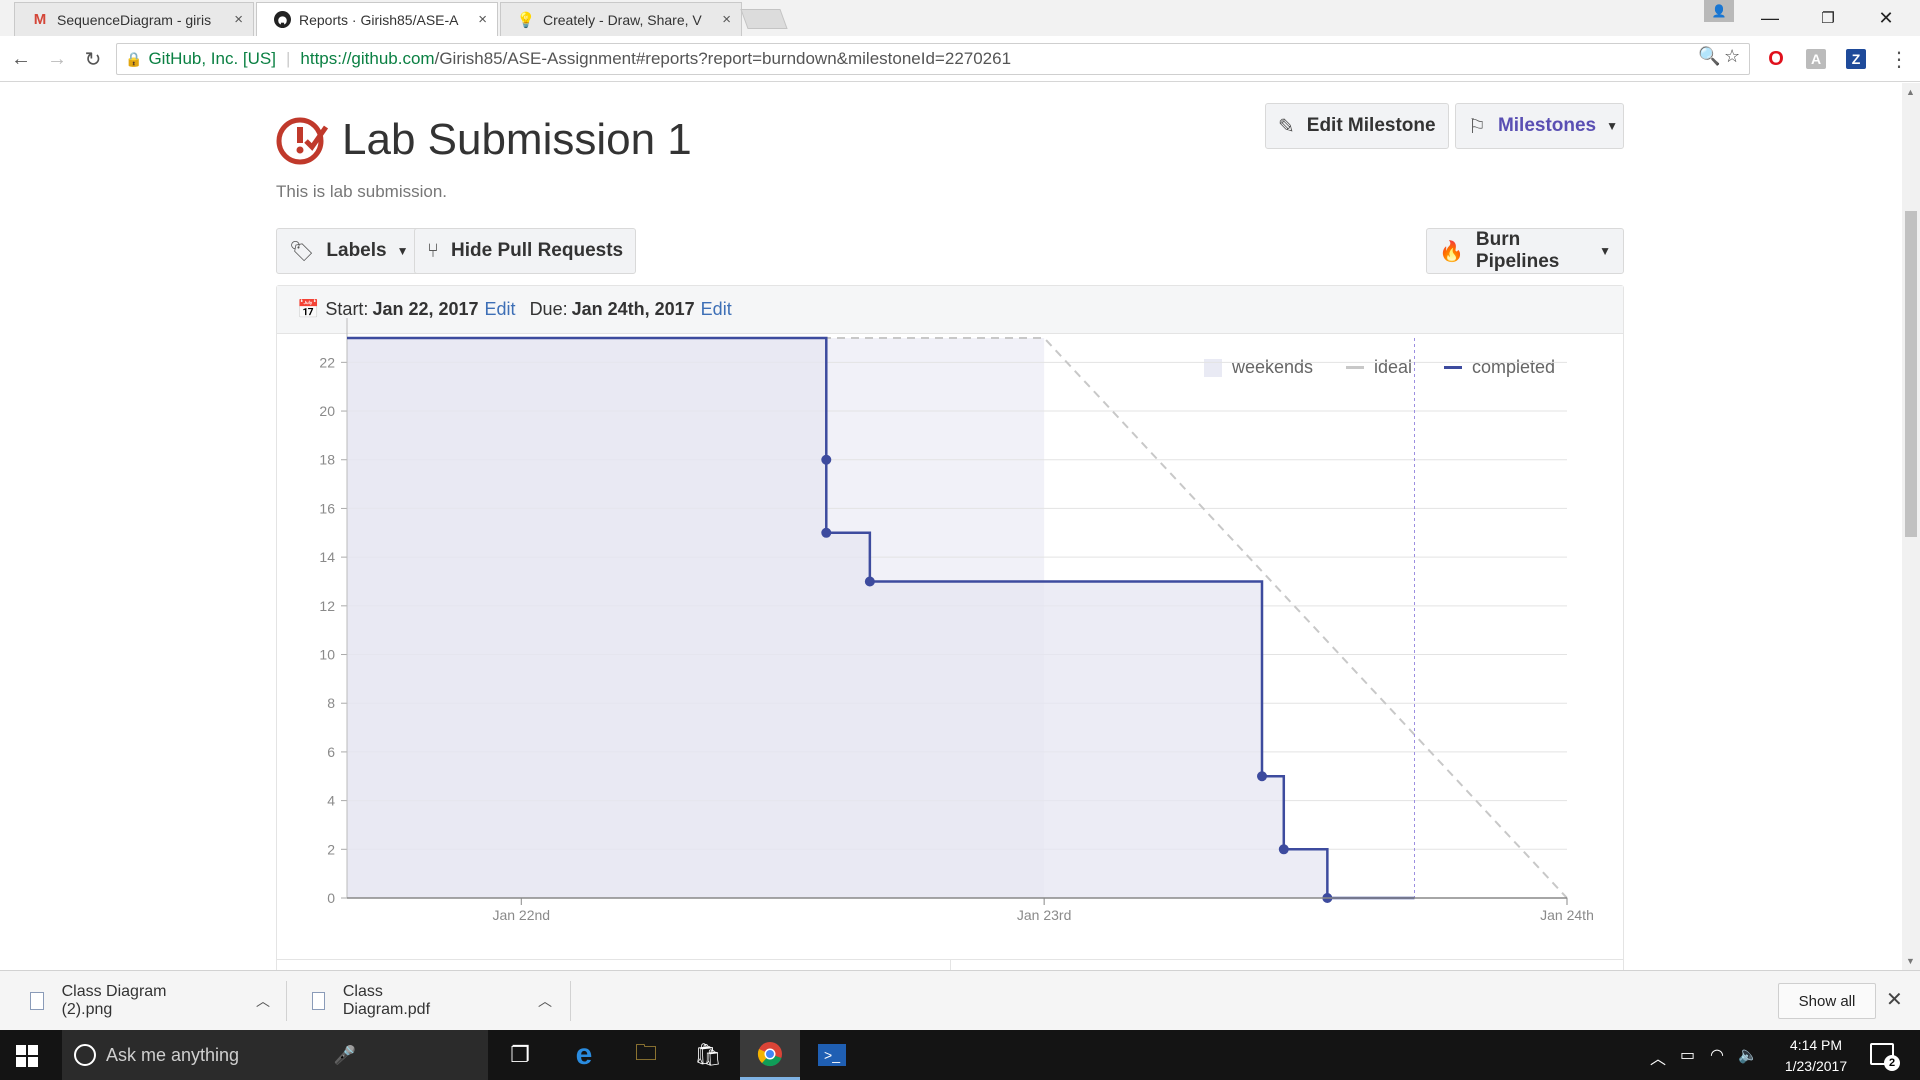 The image size is (1920, 1080). I want to click on show-all-button: Show all, so click(1827, 1001).